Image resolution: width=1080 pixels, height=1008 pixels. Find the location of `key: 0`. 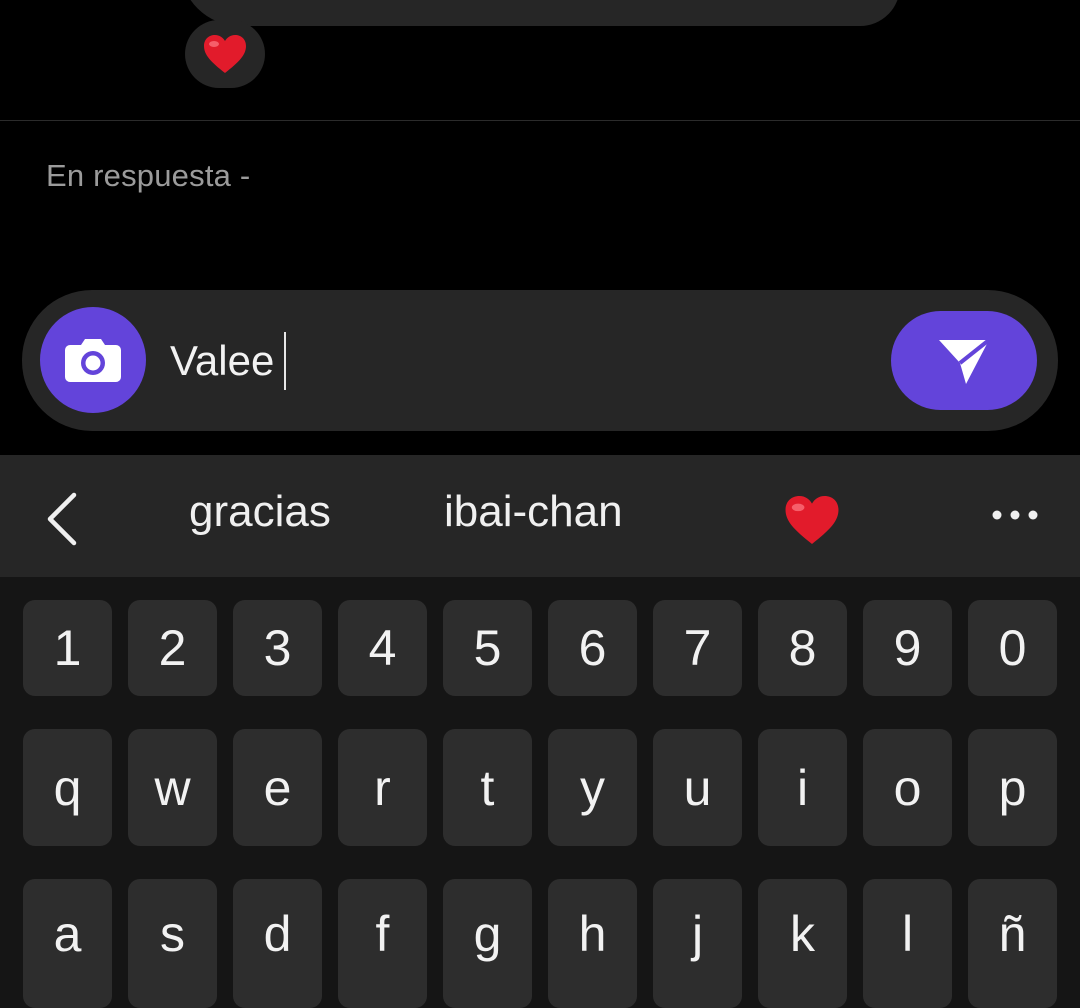

key: 0 is located at coordinates (1012, 648).